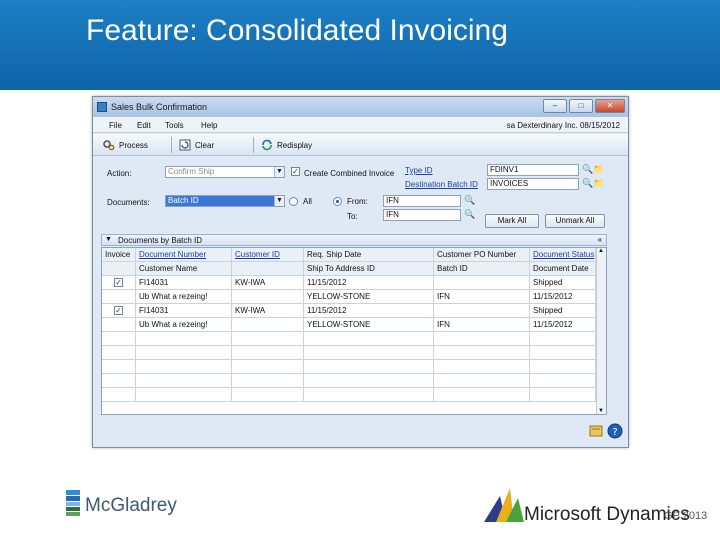  What do you see at coordinates (307, 201) in the screenshot?
I see `all-label: All` at bounding box center [307, 201].